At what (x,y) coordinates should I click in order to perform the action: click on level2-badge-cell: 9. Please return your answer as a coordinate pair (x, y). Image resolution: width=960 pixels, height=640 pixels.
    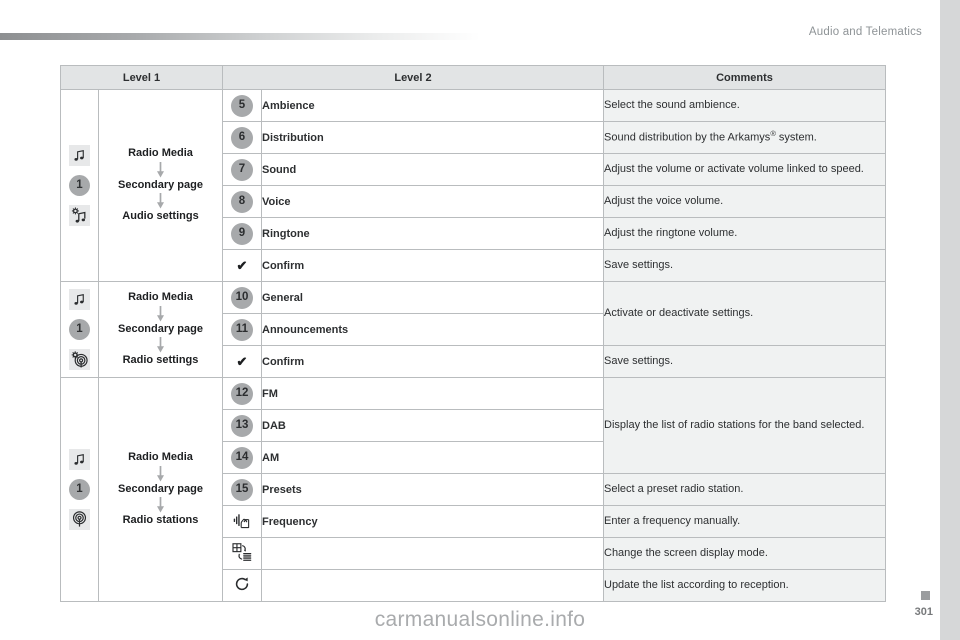
    Looking at the image, I should click on (242, 233).